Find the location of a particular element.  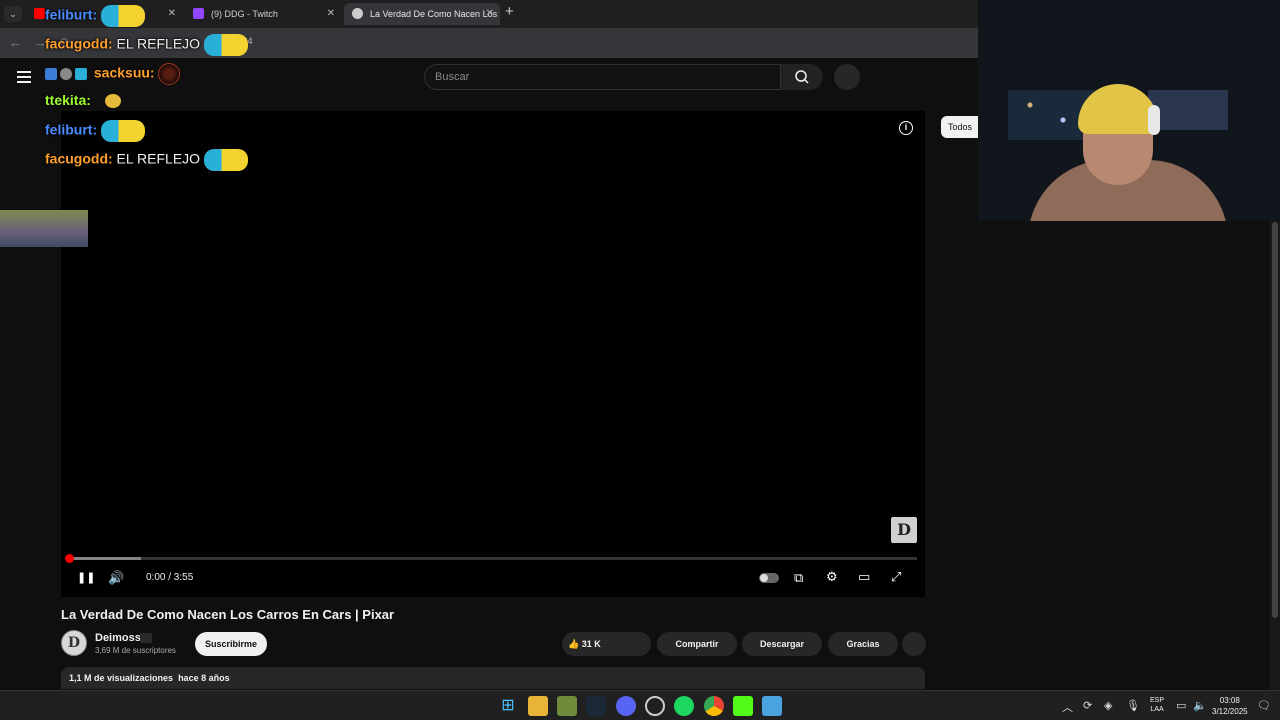

microphone-icon: 🎙 is located at coordinates (1133, 705).